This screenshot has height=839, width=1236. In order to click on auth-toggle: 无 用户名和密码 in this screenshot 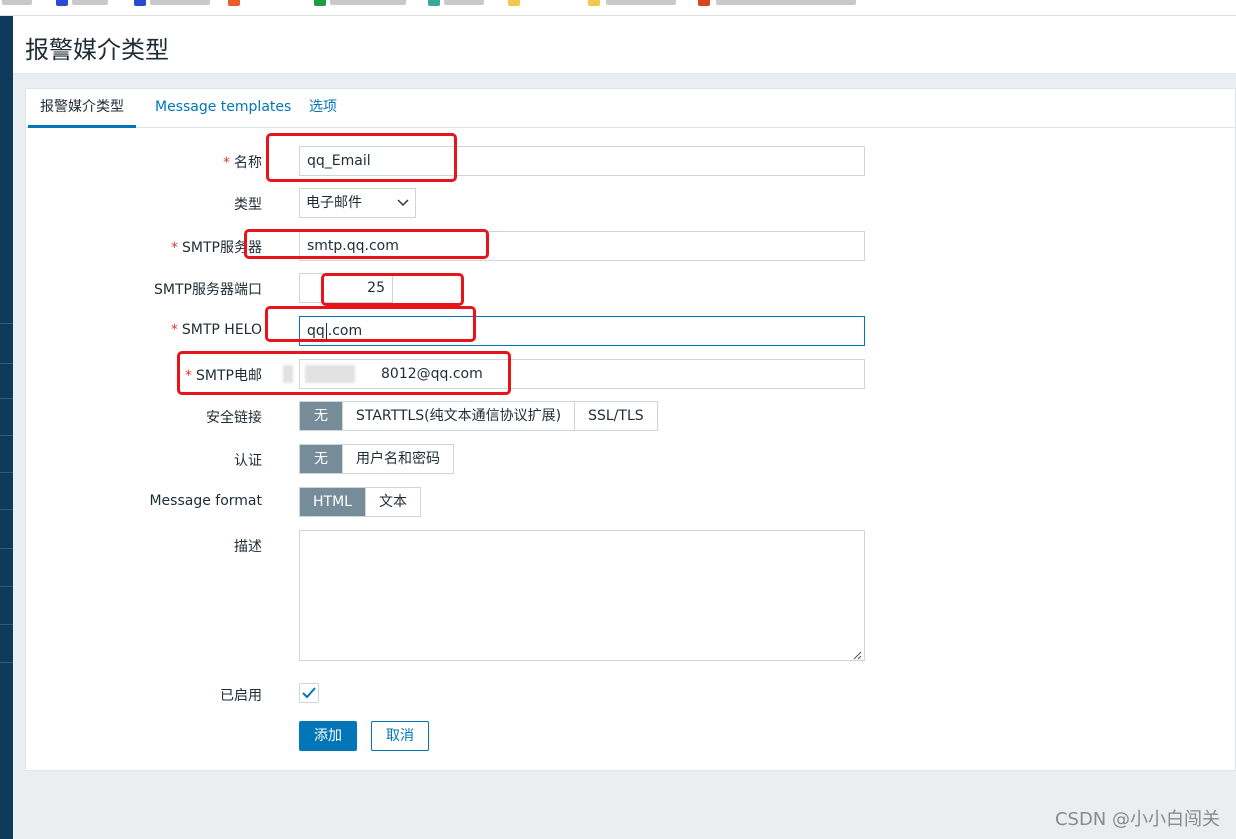, I will do `click(376, 459)`.